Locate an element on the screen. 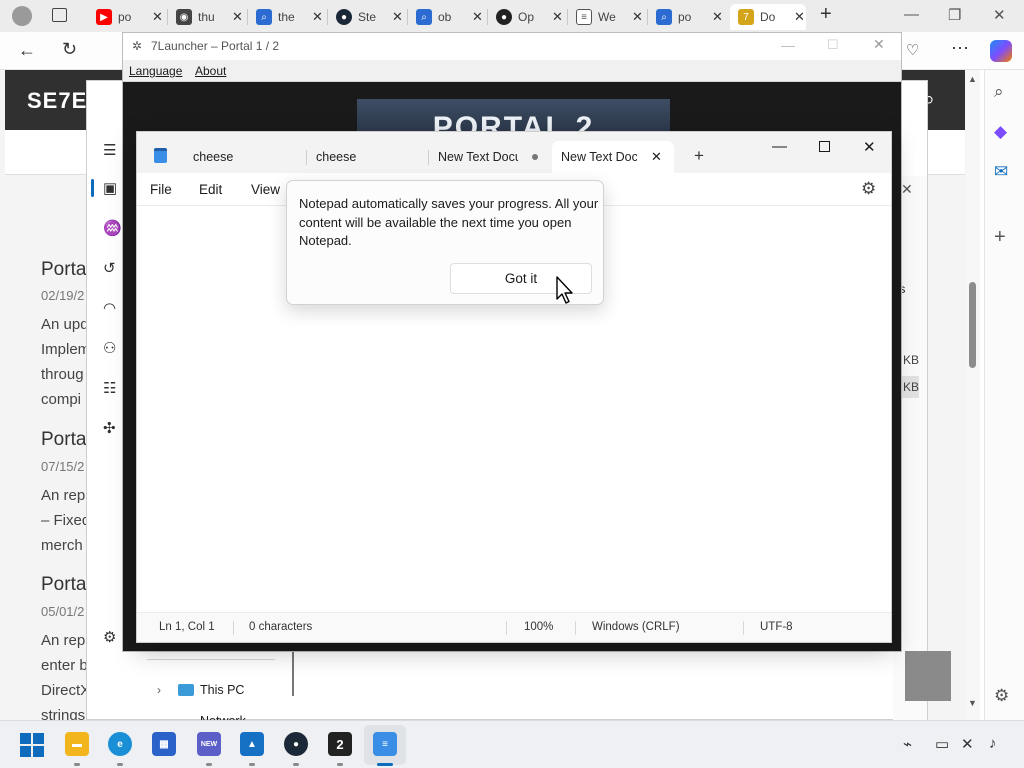  add-icon: + is located at coordinates (1000, 237).